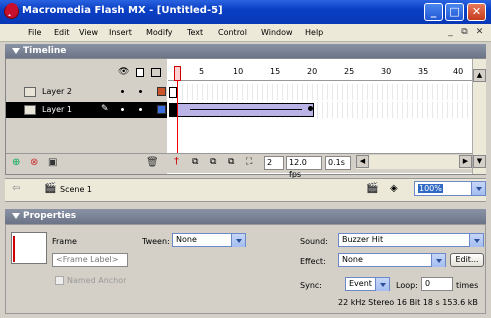 This screenshot has height=318, width=491. I want to click on onion-skin-outlines-icon: ⧉, so click(213, 162).